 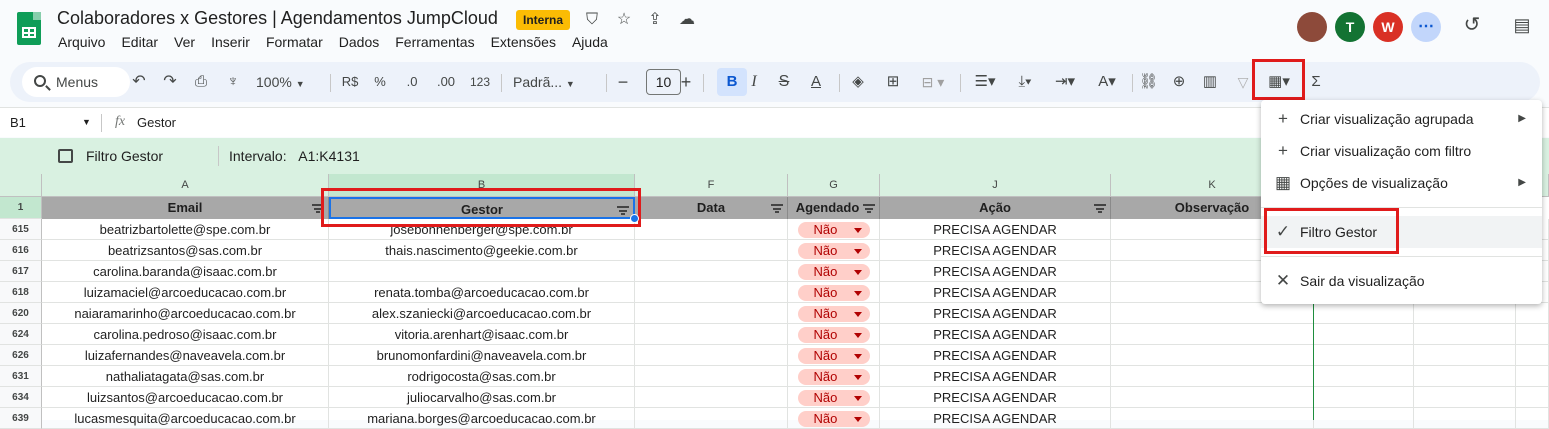 What do you see at coordinates (1316, 82) in the screenshot?
I see `functions-button: Σ` at bounding box center [1316, 82].